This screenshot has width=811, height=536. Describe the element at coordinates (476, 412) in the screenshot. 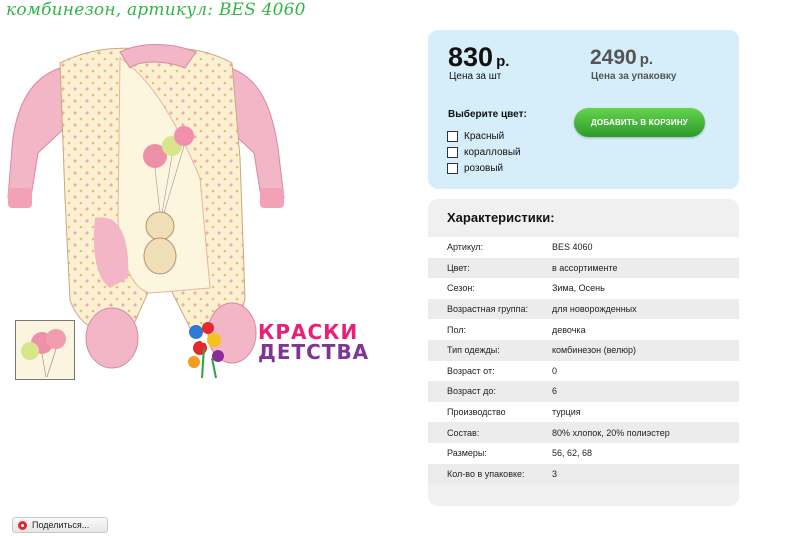

I see `spec-key: Производство` at that location.